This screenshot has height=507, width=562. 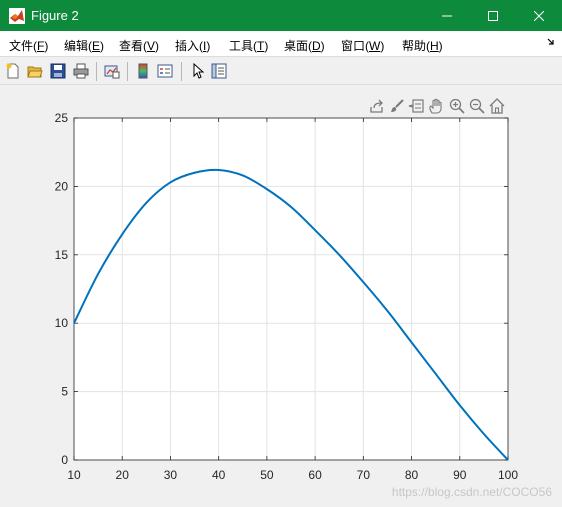 I want to click on data-tips-icon, so click(x=416, y=106).